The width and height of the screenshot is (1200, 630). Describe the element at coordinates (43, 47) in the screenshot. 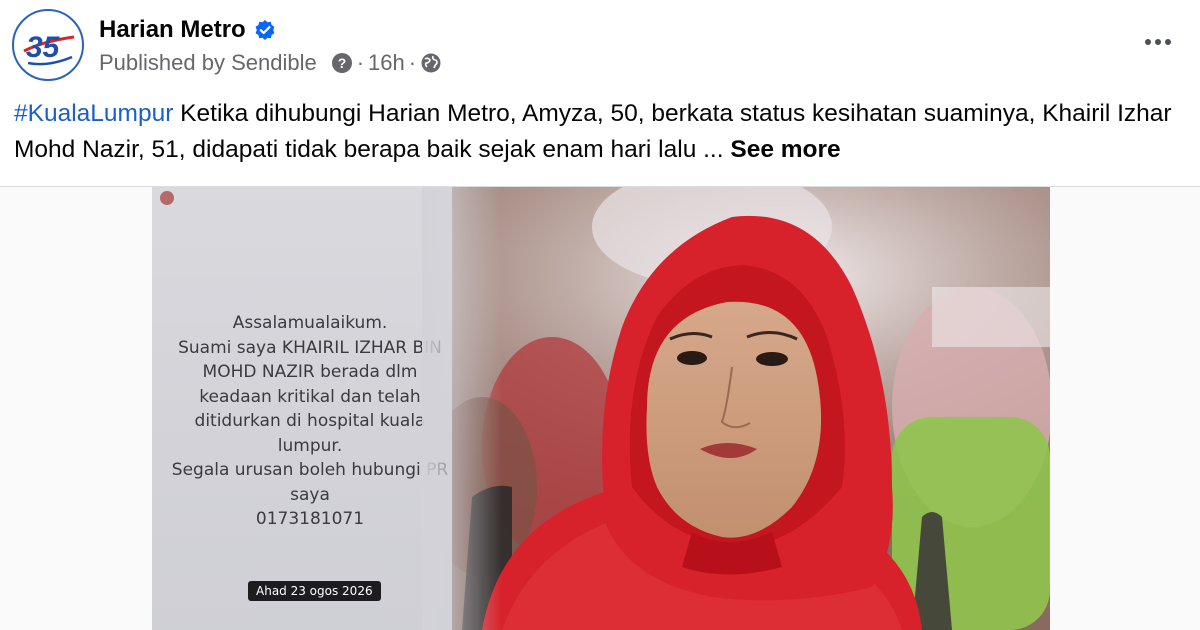

I see `svg-text: 35` at that location.